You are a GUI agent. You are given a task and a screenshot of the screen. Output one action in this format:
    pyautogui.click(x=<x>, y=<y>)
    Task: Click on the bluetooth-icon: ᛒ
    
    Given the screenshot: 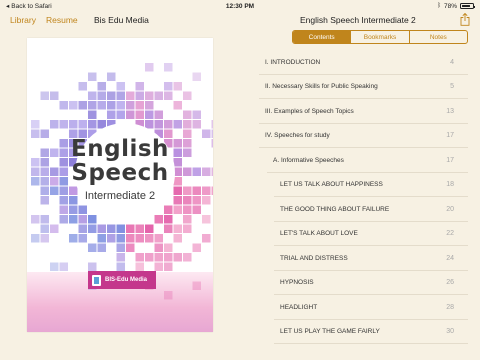 What is the action you would take?
    pyautogui.click(x=439, y=6)
    